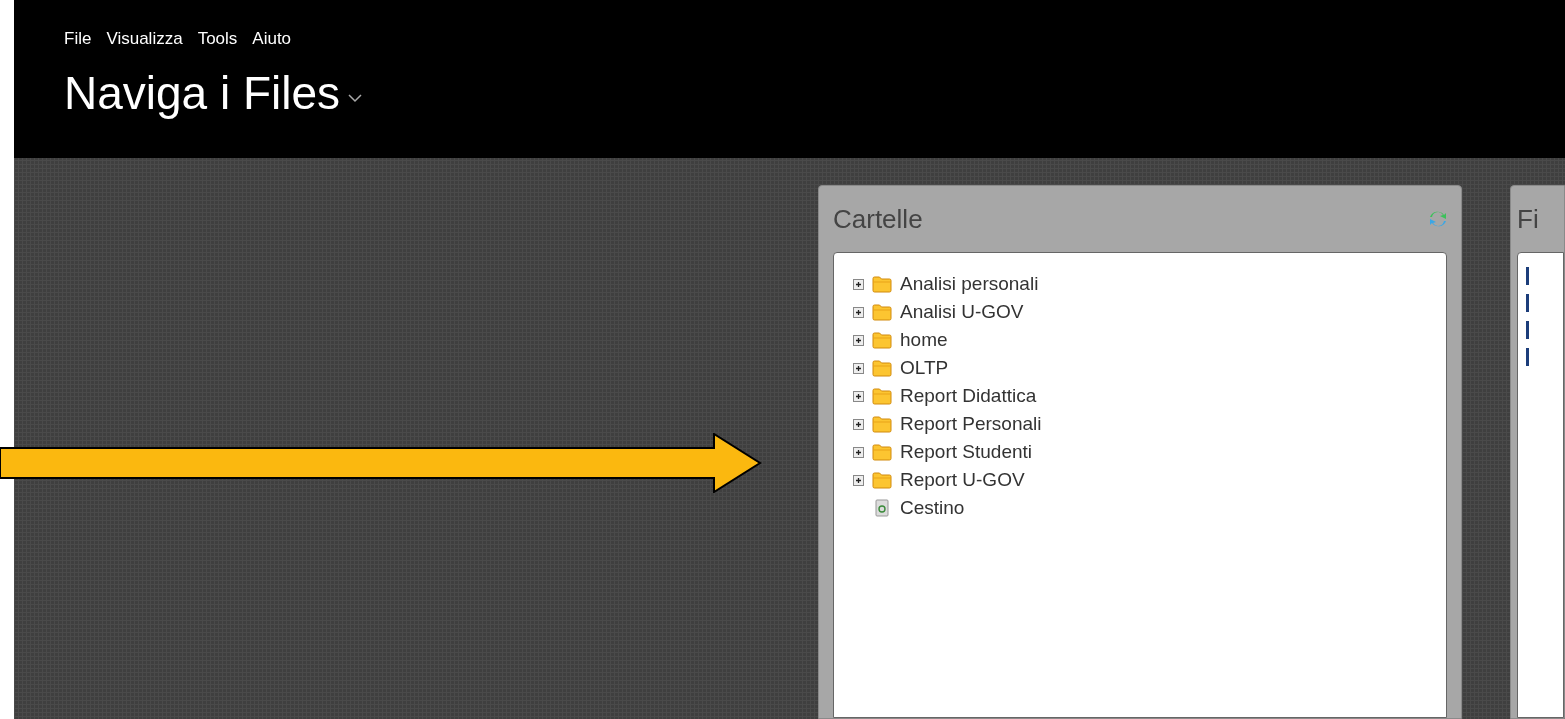 Image resolution: width=1565 pixels, height=719 pixels. I want to click on menu-item: Tools, so click(217, 39).